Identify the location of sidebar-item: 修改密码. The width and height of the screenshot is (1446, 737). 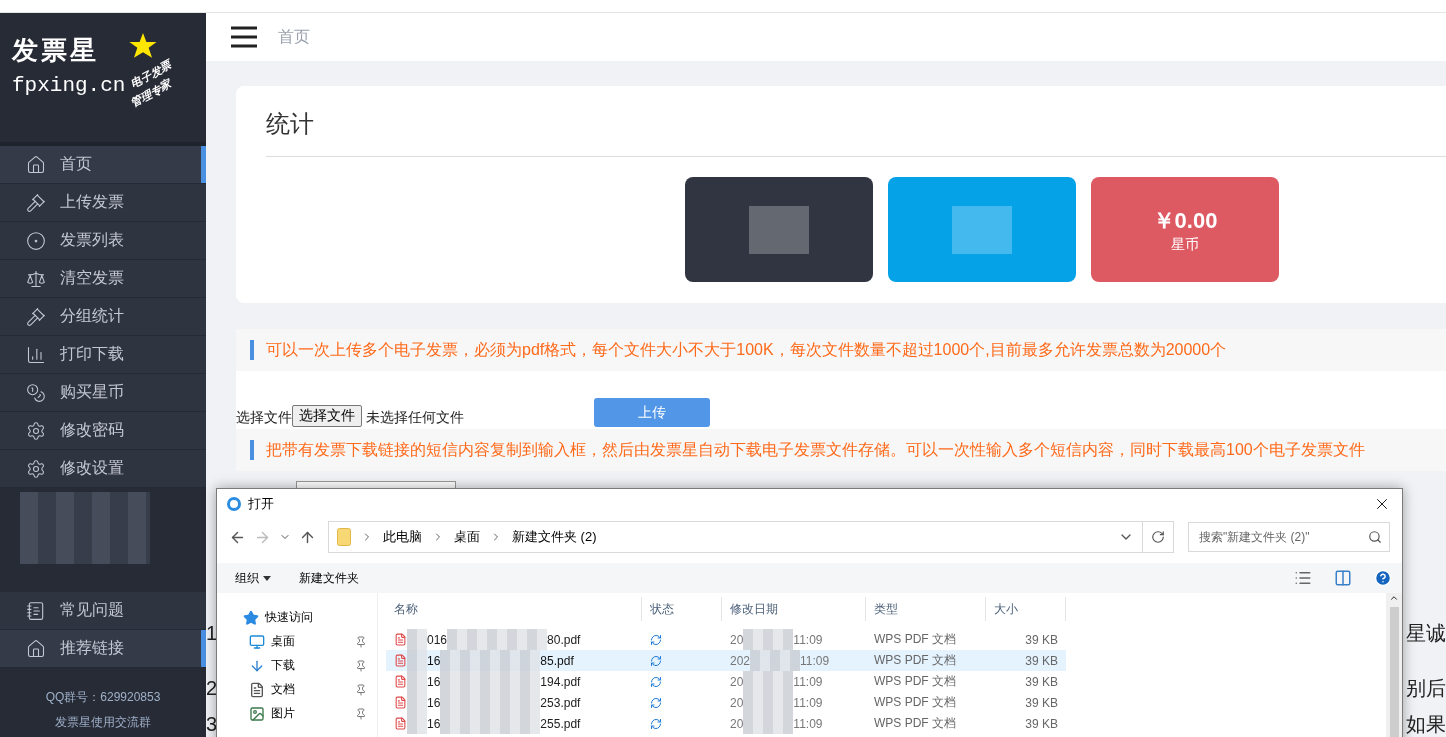
(103, 431).